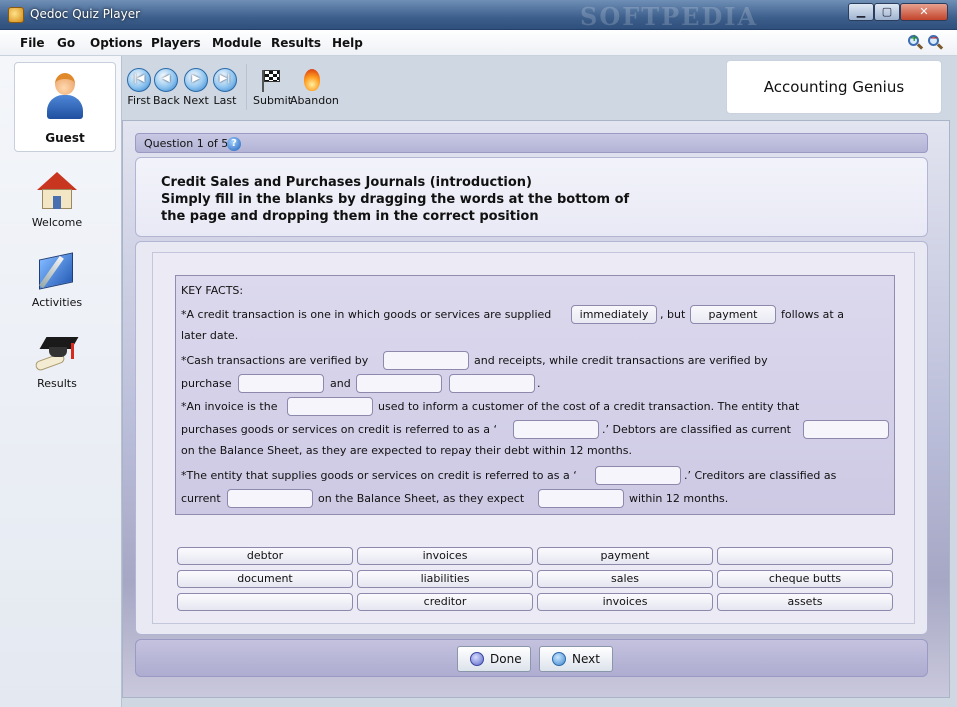  Describe the element at coordinates (625, 556) in the screenshot. I see `word-tile: payment` at that location.